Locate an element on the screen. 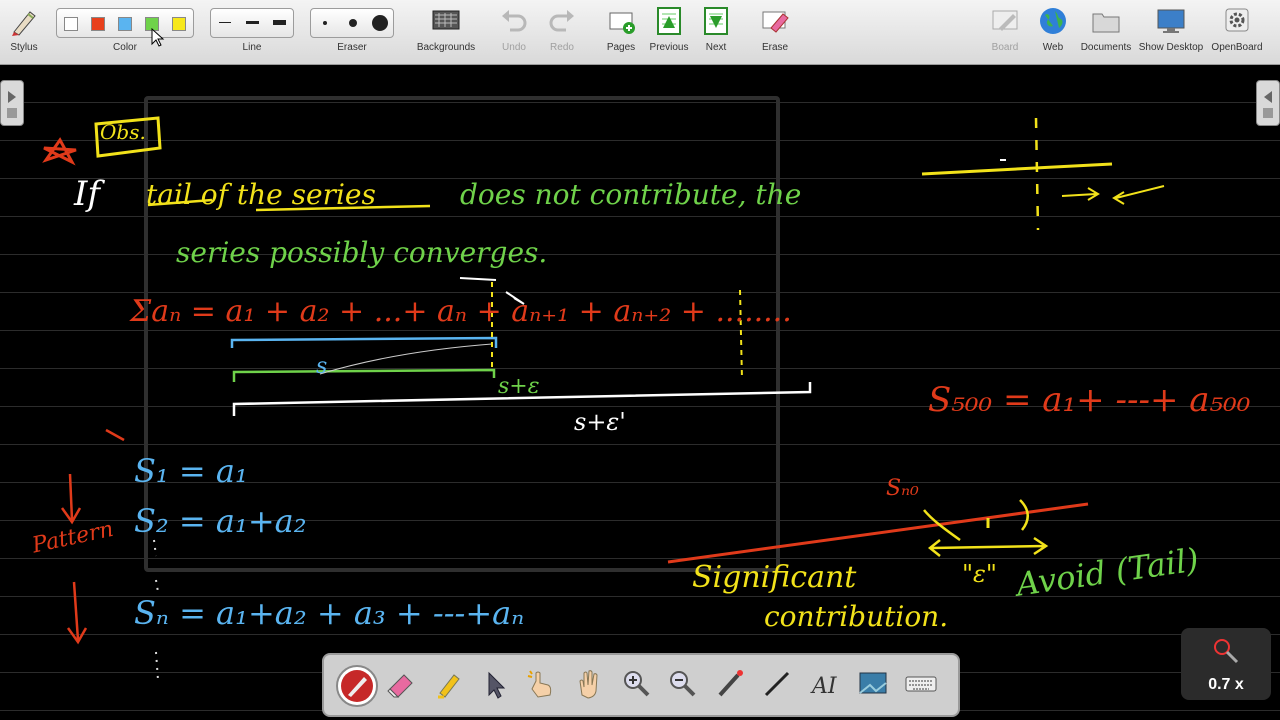 The height and width of the screenshot is (720, 1280). interact-tool-button is located at coordinates (541, 684).